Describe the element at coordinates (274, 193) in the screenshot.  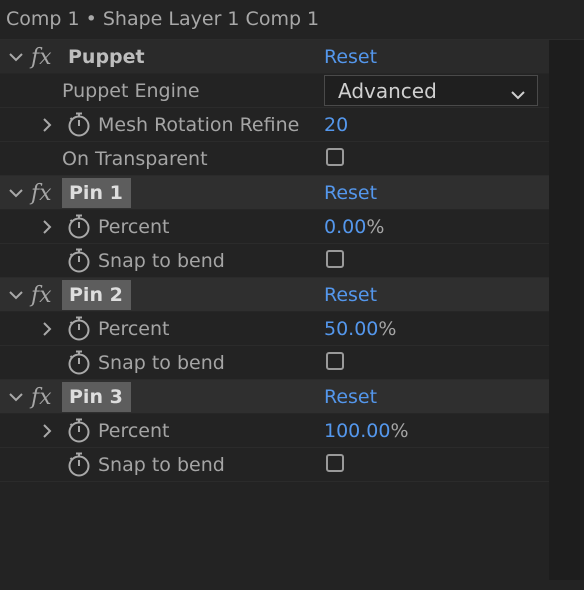
I see `effect-header-pin-1: fx Pin 1 Reset` at that location.